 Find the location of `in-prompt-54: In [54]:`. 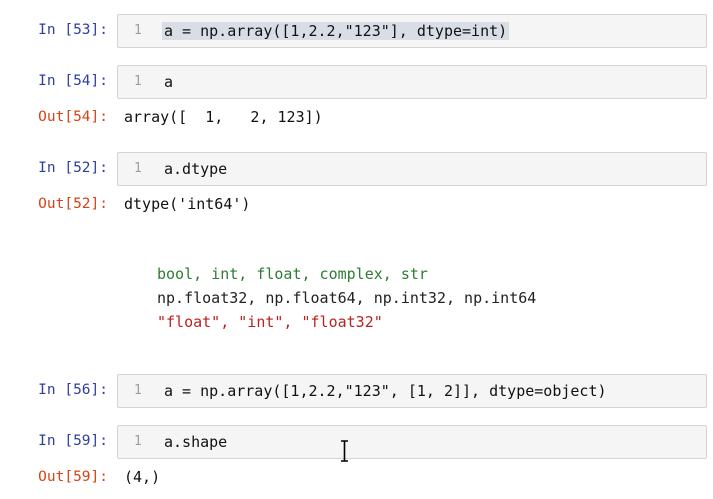

in-prompt-54: In [54]: is located at coordinates (73, 81).